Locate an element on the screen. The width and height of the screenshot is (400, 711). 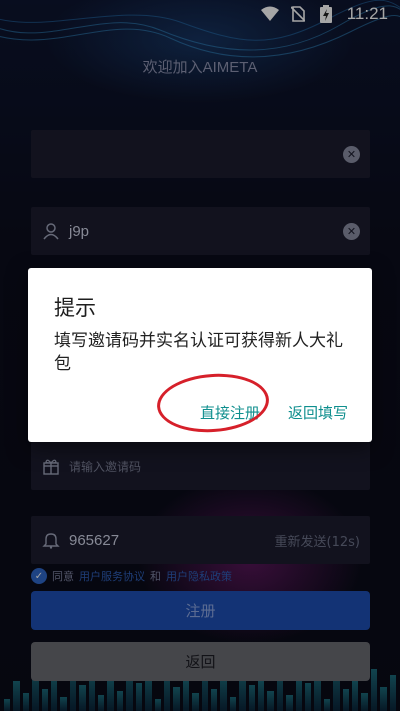
dialog-message: 填写邀请码并实名认证可获得新人大礼包 is located at coordinates (198, 352).